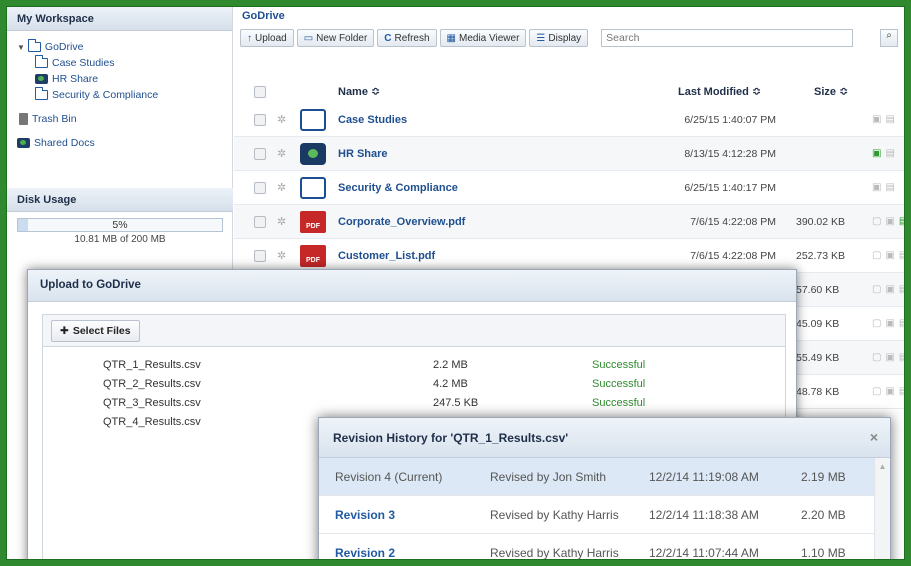 The image size is (911, 566). Describe the element at coordinates (882, 508) in the screenshot. I see `revision-scrollbar: ▲` at that location.